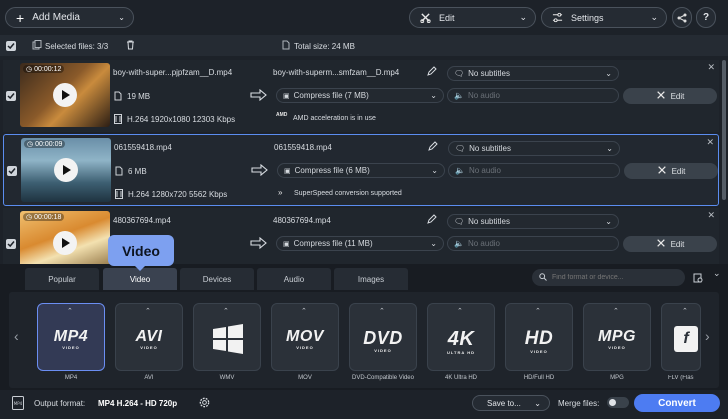 This screenshot has height=419, width=728. I want to click on trash-icon, so click(130, 45).